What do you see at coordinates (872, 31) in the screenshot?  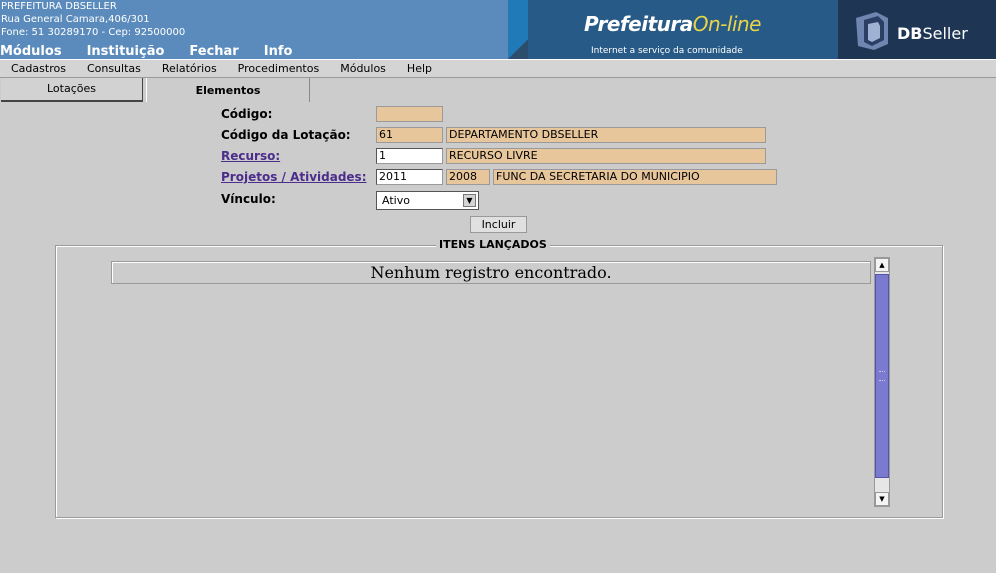 I see `dbseller-logo-icon` at bounding box center [872, 31].